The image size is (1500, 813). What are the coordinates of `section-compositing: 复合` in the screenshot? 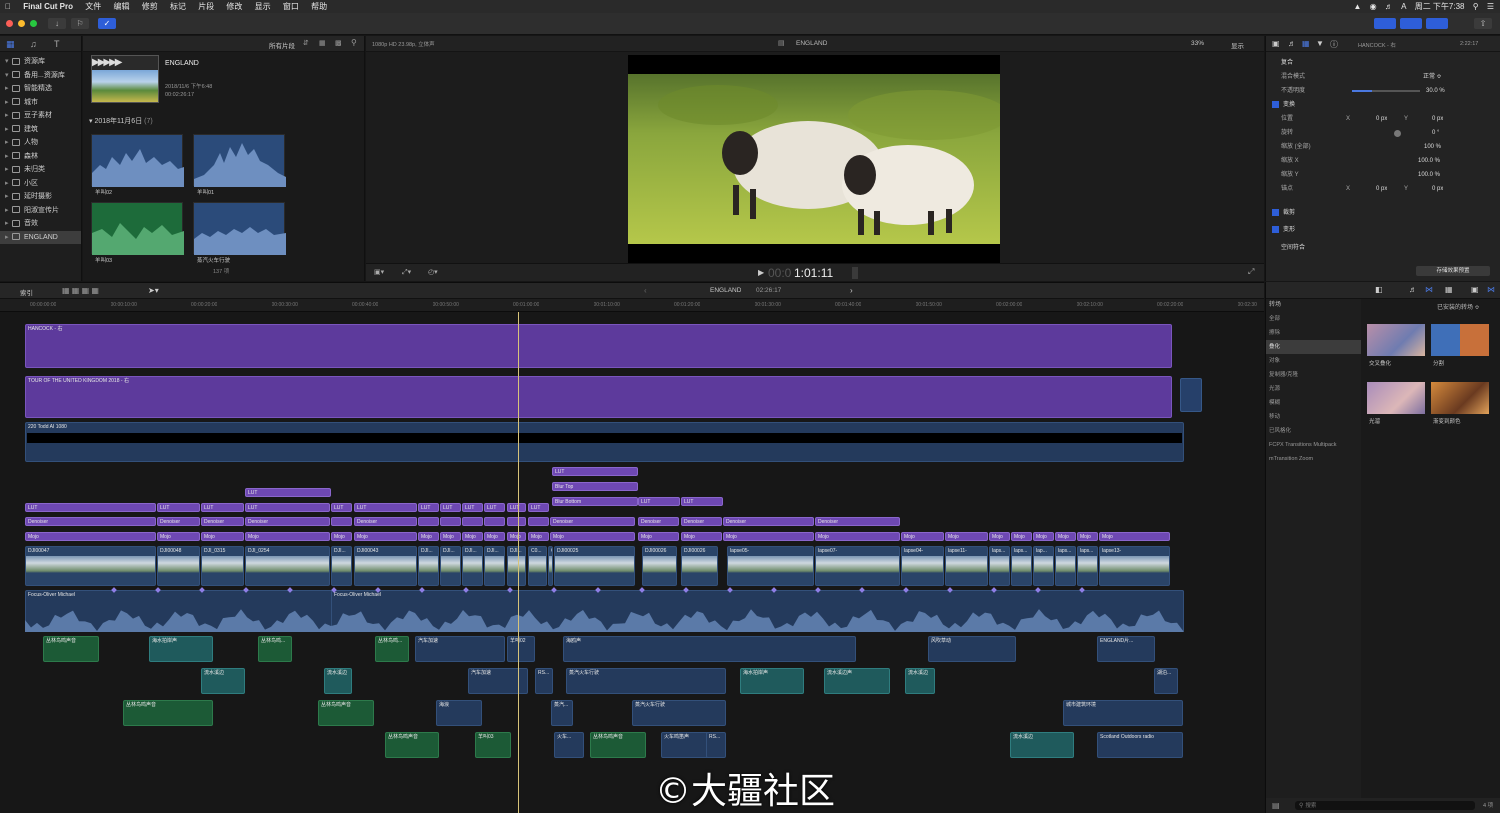 It's located at (1287, 63).